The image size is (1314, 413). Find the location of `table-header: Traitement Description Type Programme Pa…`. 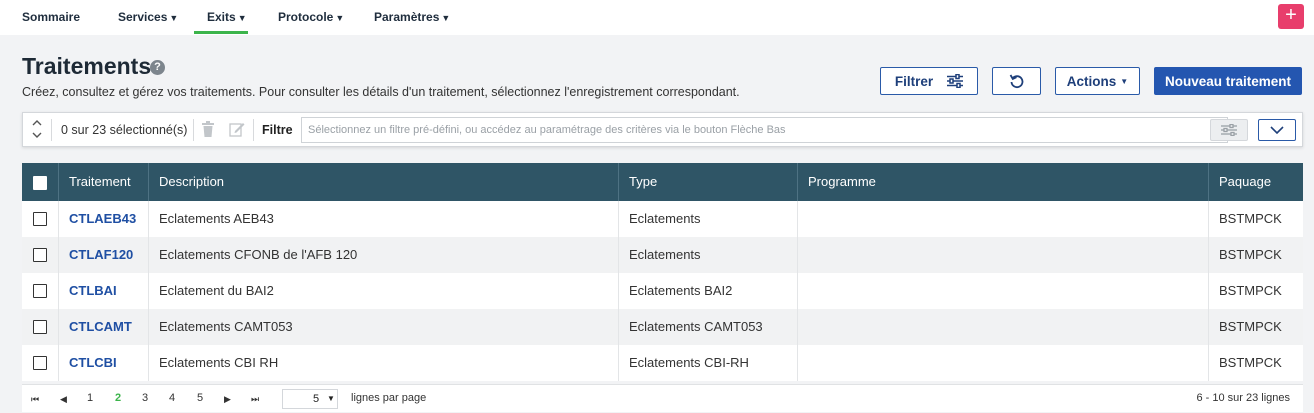

table-header: Traitement Description Type Programme Pa… is located at coordinates (662, 182).